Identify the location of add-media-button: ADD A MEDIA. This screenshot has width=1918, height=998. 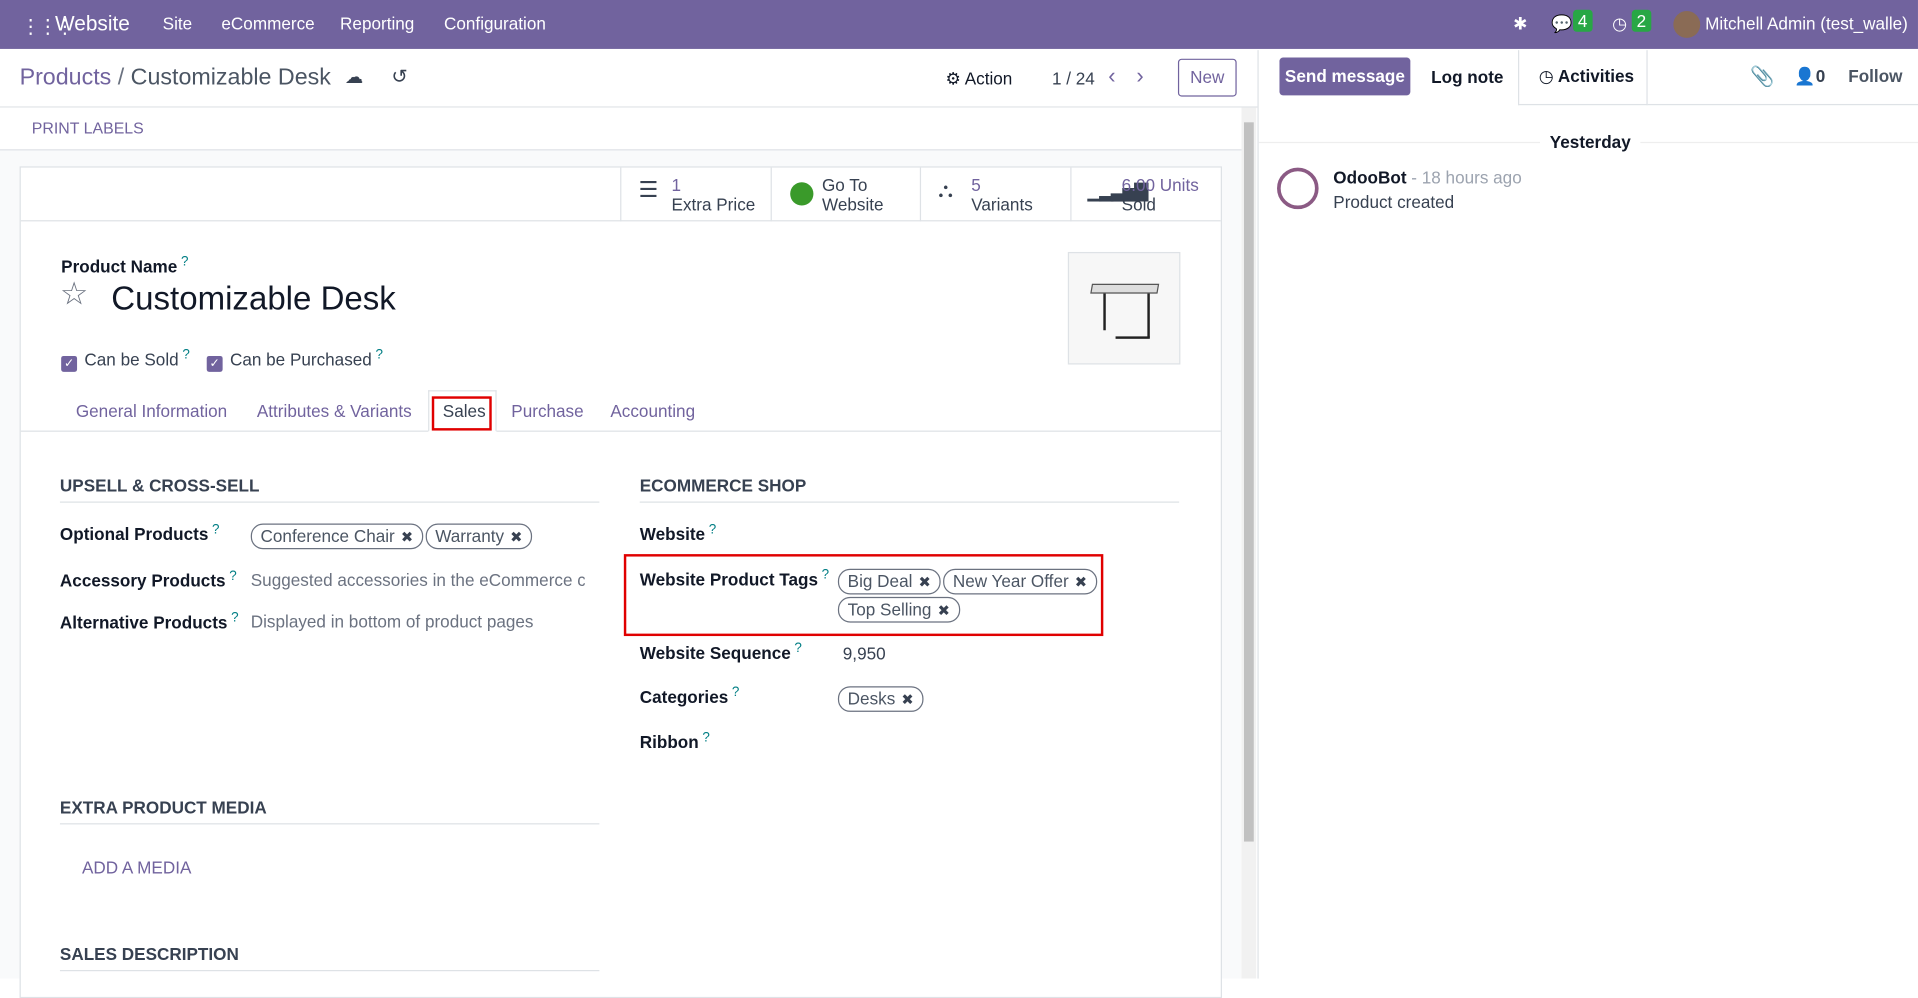
(136, 867).